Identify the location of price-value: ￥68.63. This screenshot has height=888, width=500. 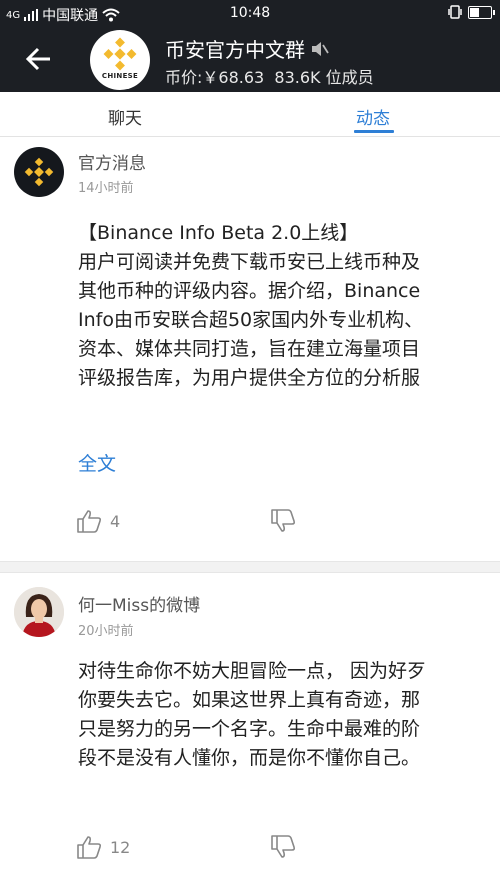
(233, 77).